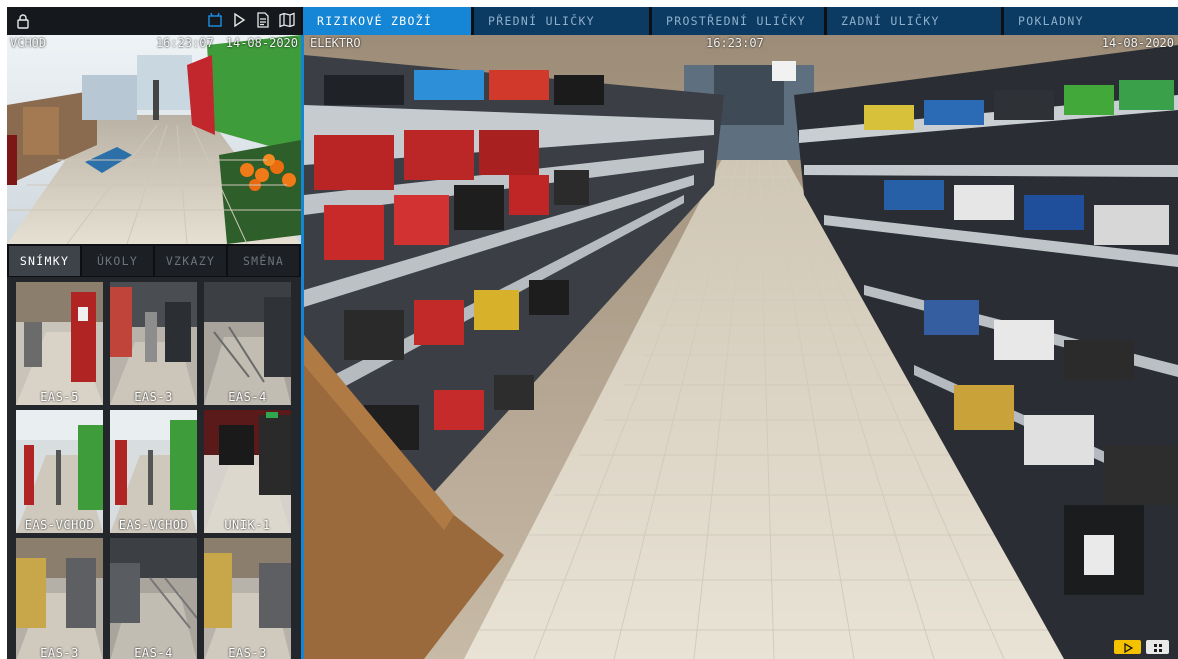 This screenshot has height=659, width=1178. I want to click on camera-icon, so click(215, 20).